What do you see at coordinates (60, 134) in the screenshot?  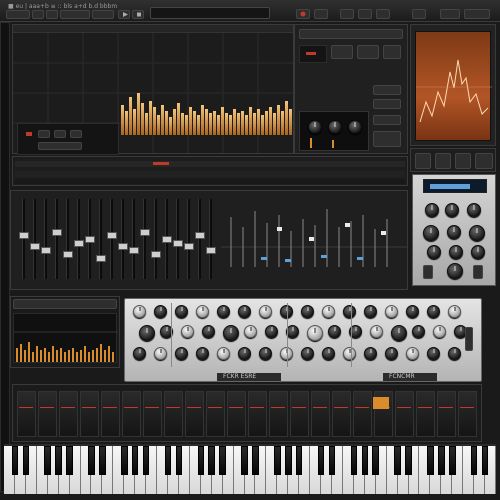 I see `track-button-b` at bounding box center [60, 134].